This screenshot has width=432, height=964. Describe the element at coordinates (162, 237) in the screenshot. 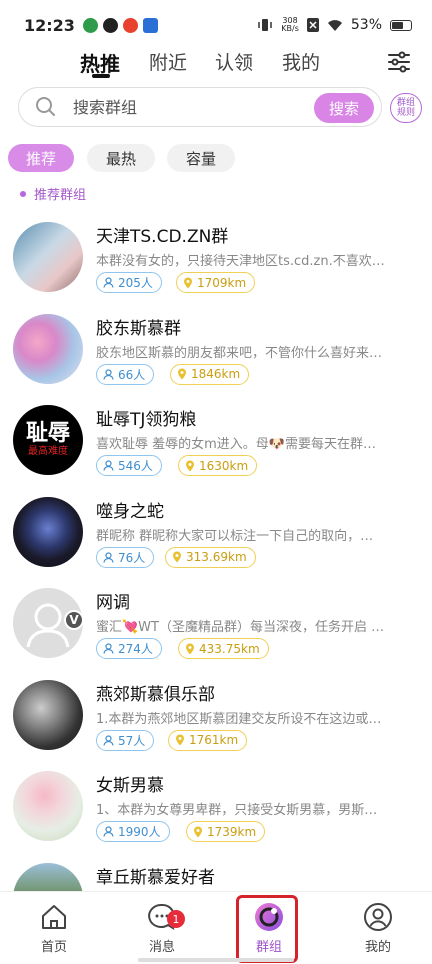

I see `group-name: 天津TS.CD.ZN群` at that location.